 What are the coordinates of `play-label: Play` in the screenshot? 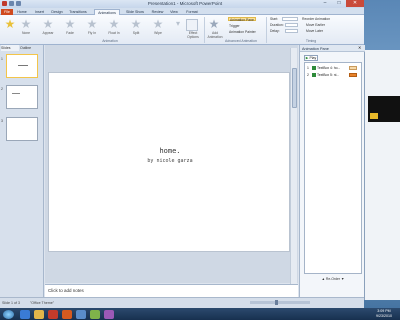 It's located at (313, 58).